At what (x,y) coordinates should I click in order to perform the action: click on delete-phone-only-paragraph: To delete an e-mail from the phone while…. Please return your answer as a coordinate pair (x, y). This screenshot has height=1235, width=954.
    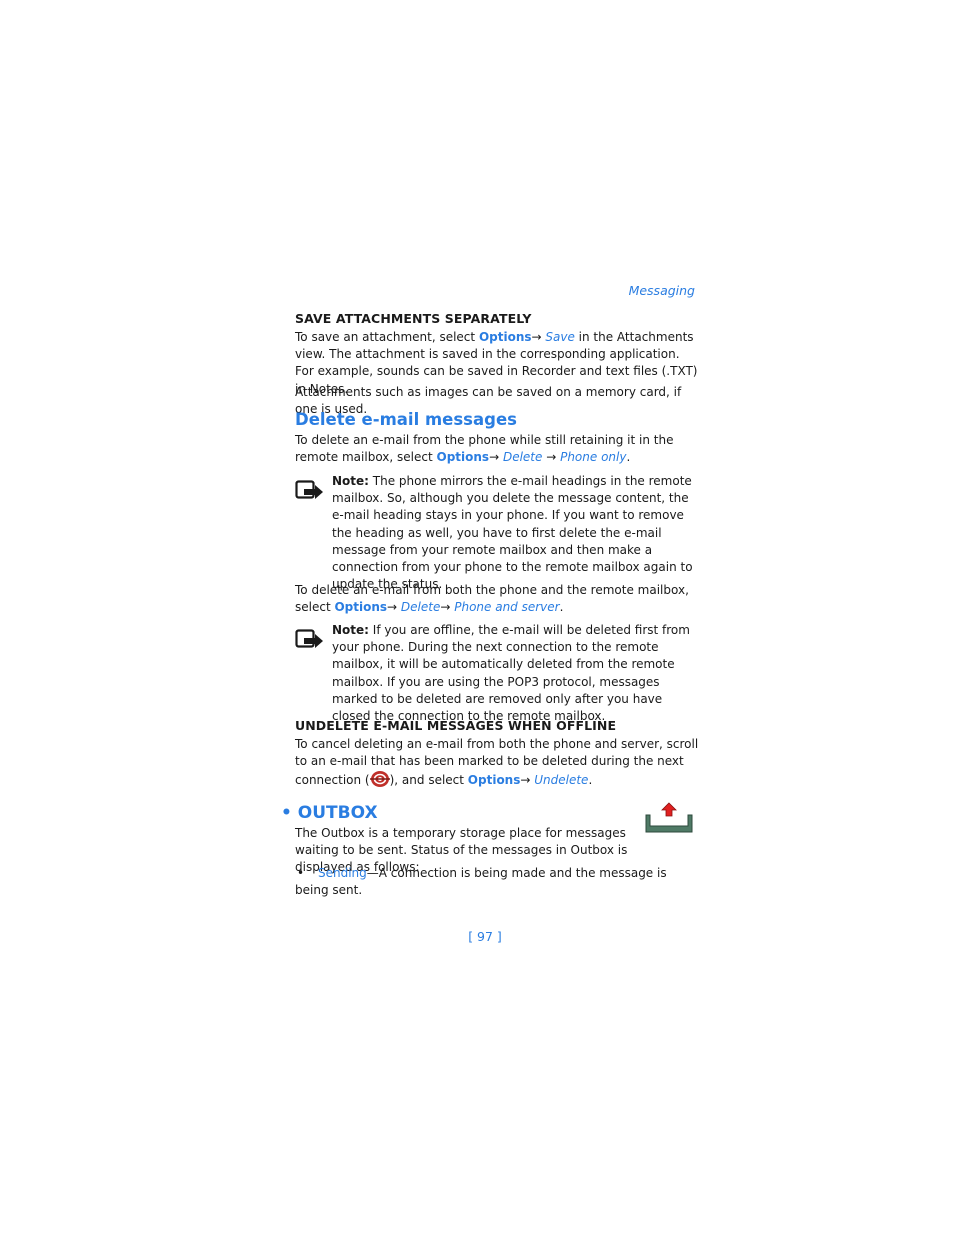
    Looking at the image, I should click on (497, 449).